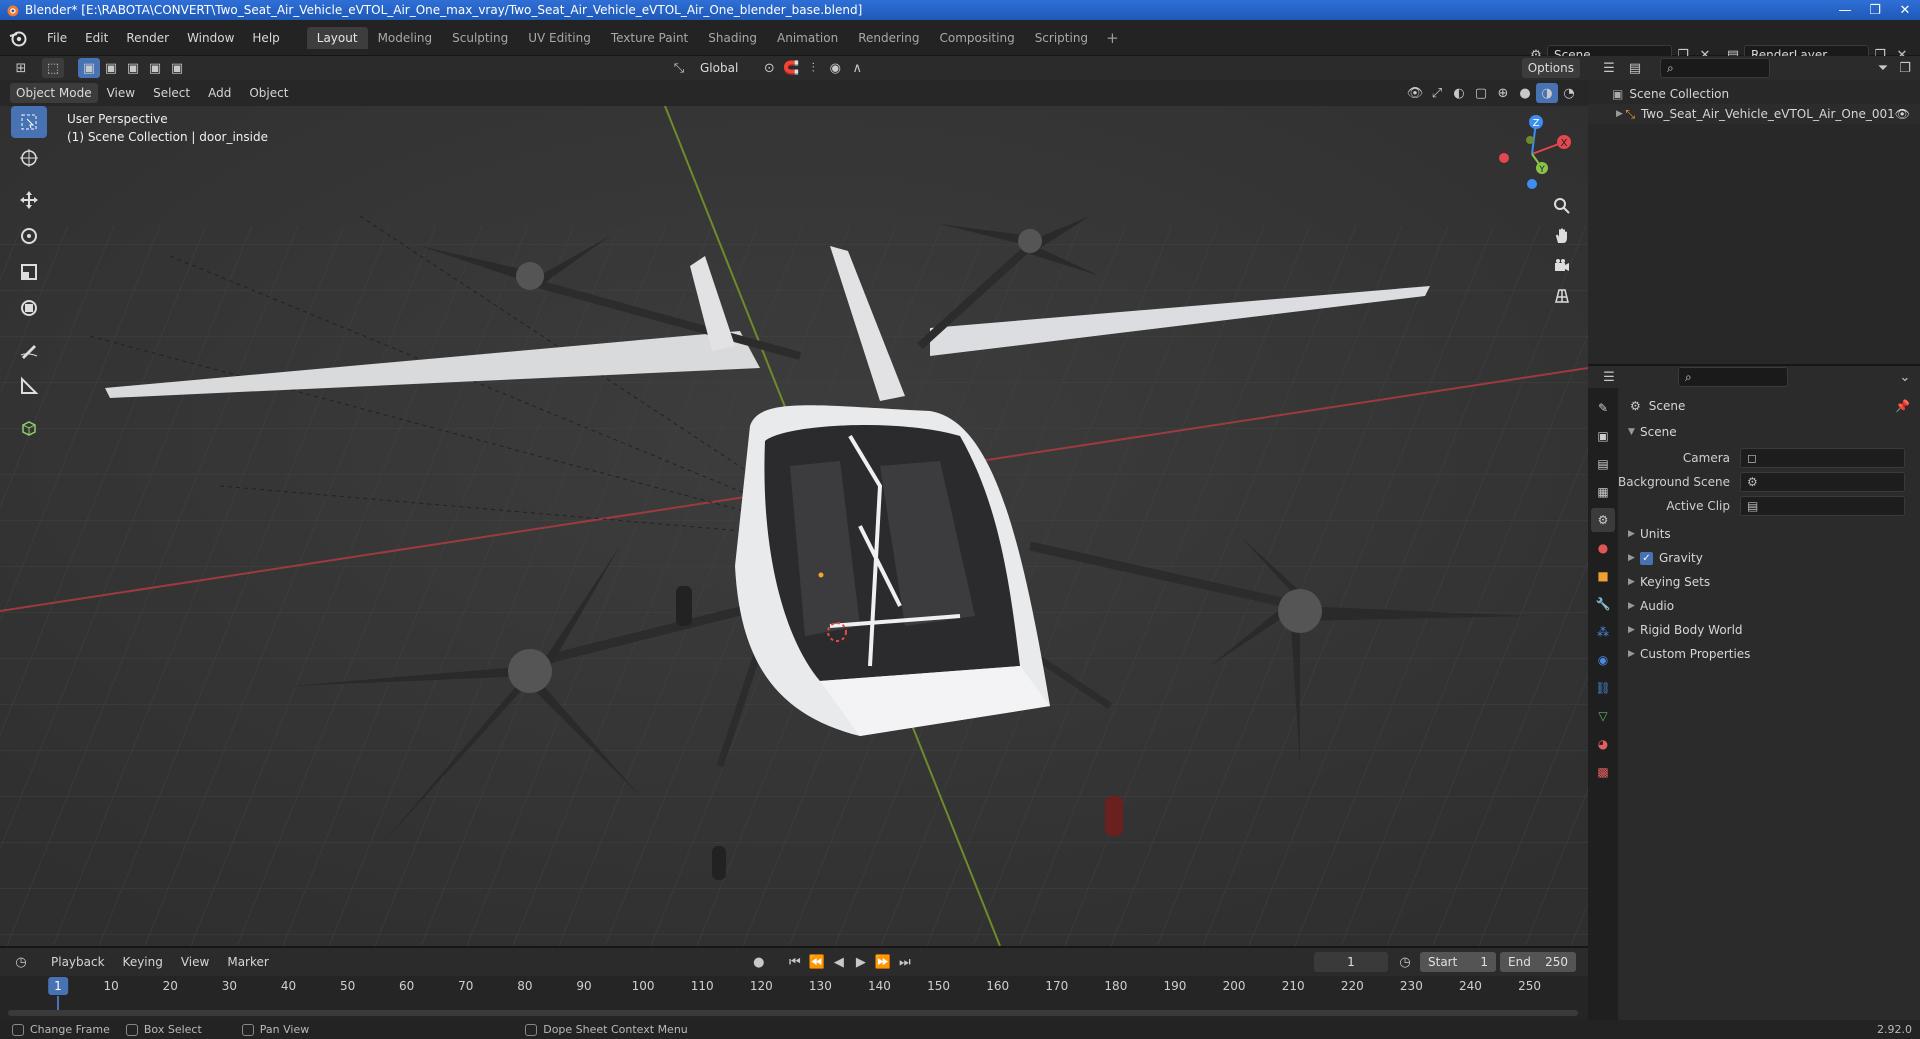 The image size is (1920, 1039). Describe the element at coordinates (195, 962) in the screenshot. I see `timeline-menu-view: View` at that location.